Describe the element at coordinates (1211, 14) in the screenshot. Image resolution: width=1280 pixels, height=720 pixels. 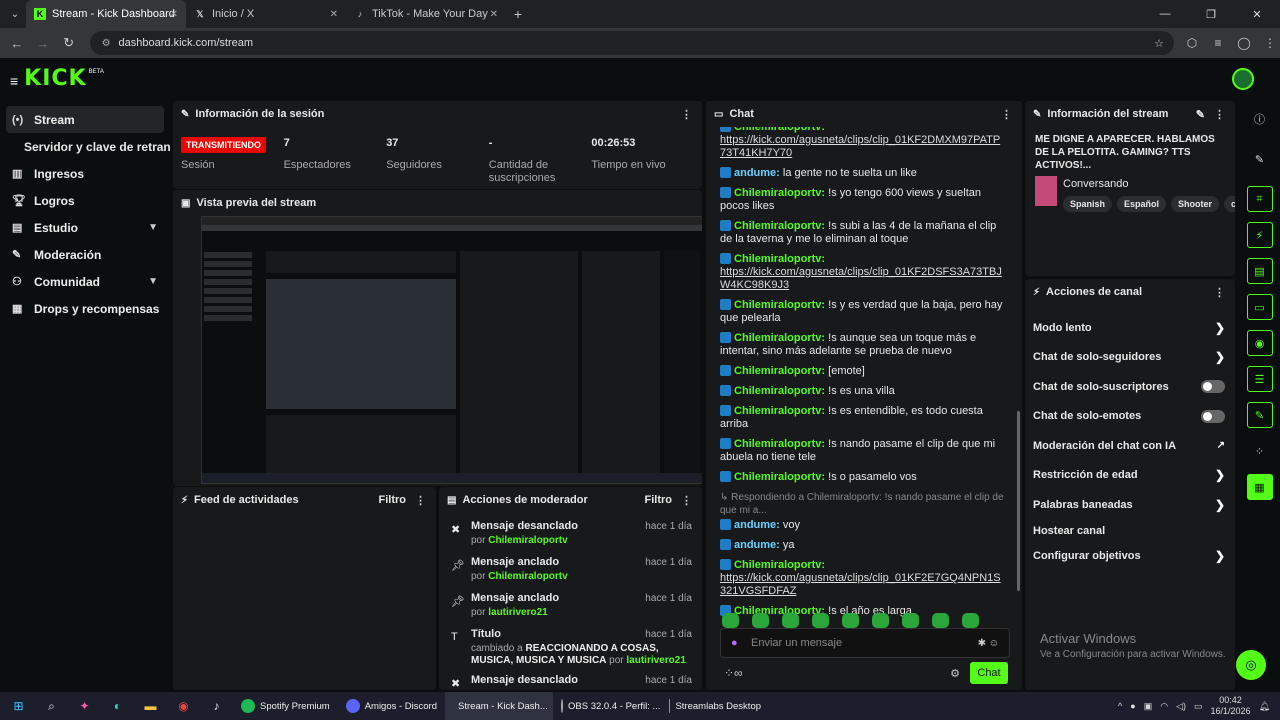
I see `maximize-icon: ❐` at that location.